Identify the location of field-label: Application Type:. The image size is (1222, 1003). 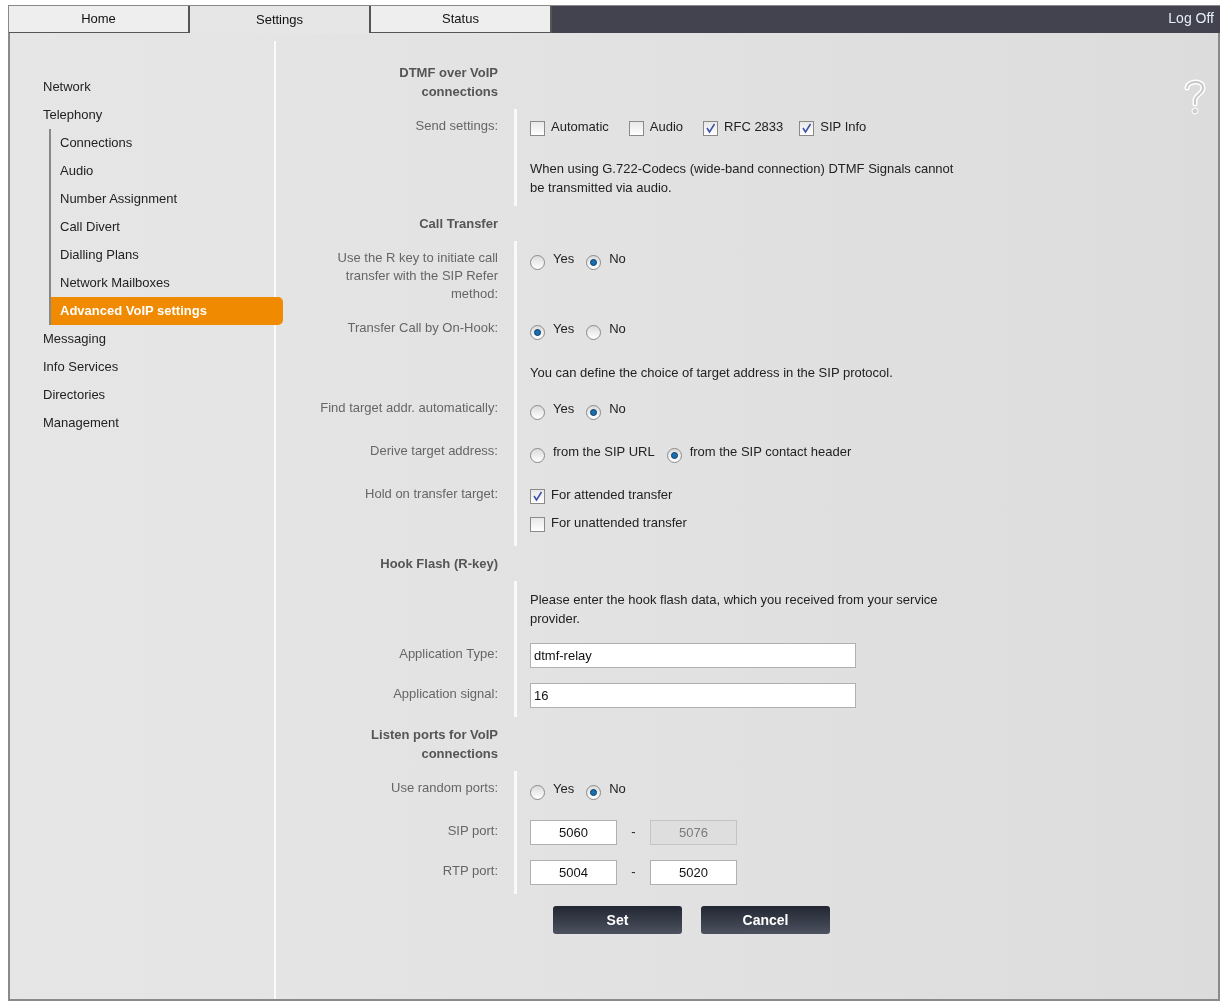
(448, 653).